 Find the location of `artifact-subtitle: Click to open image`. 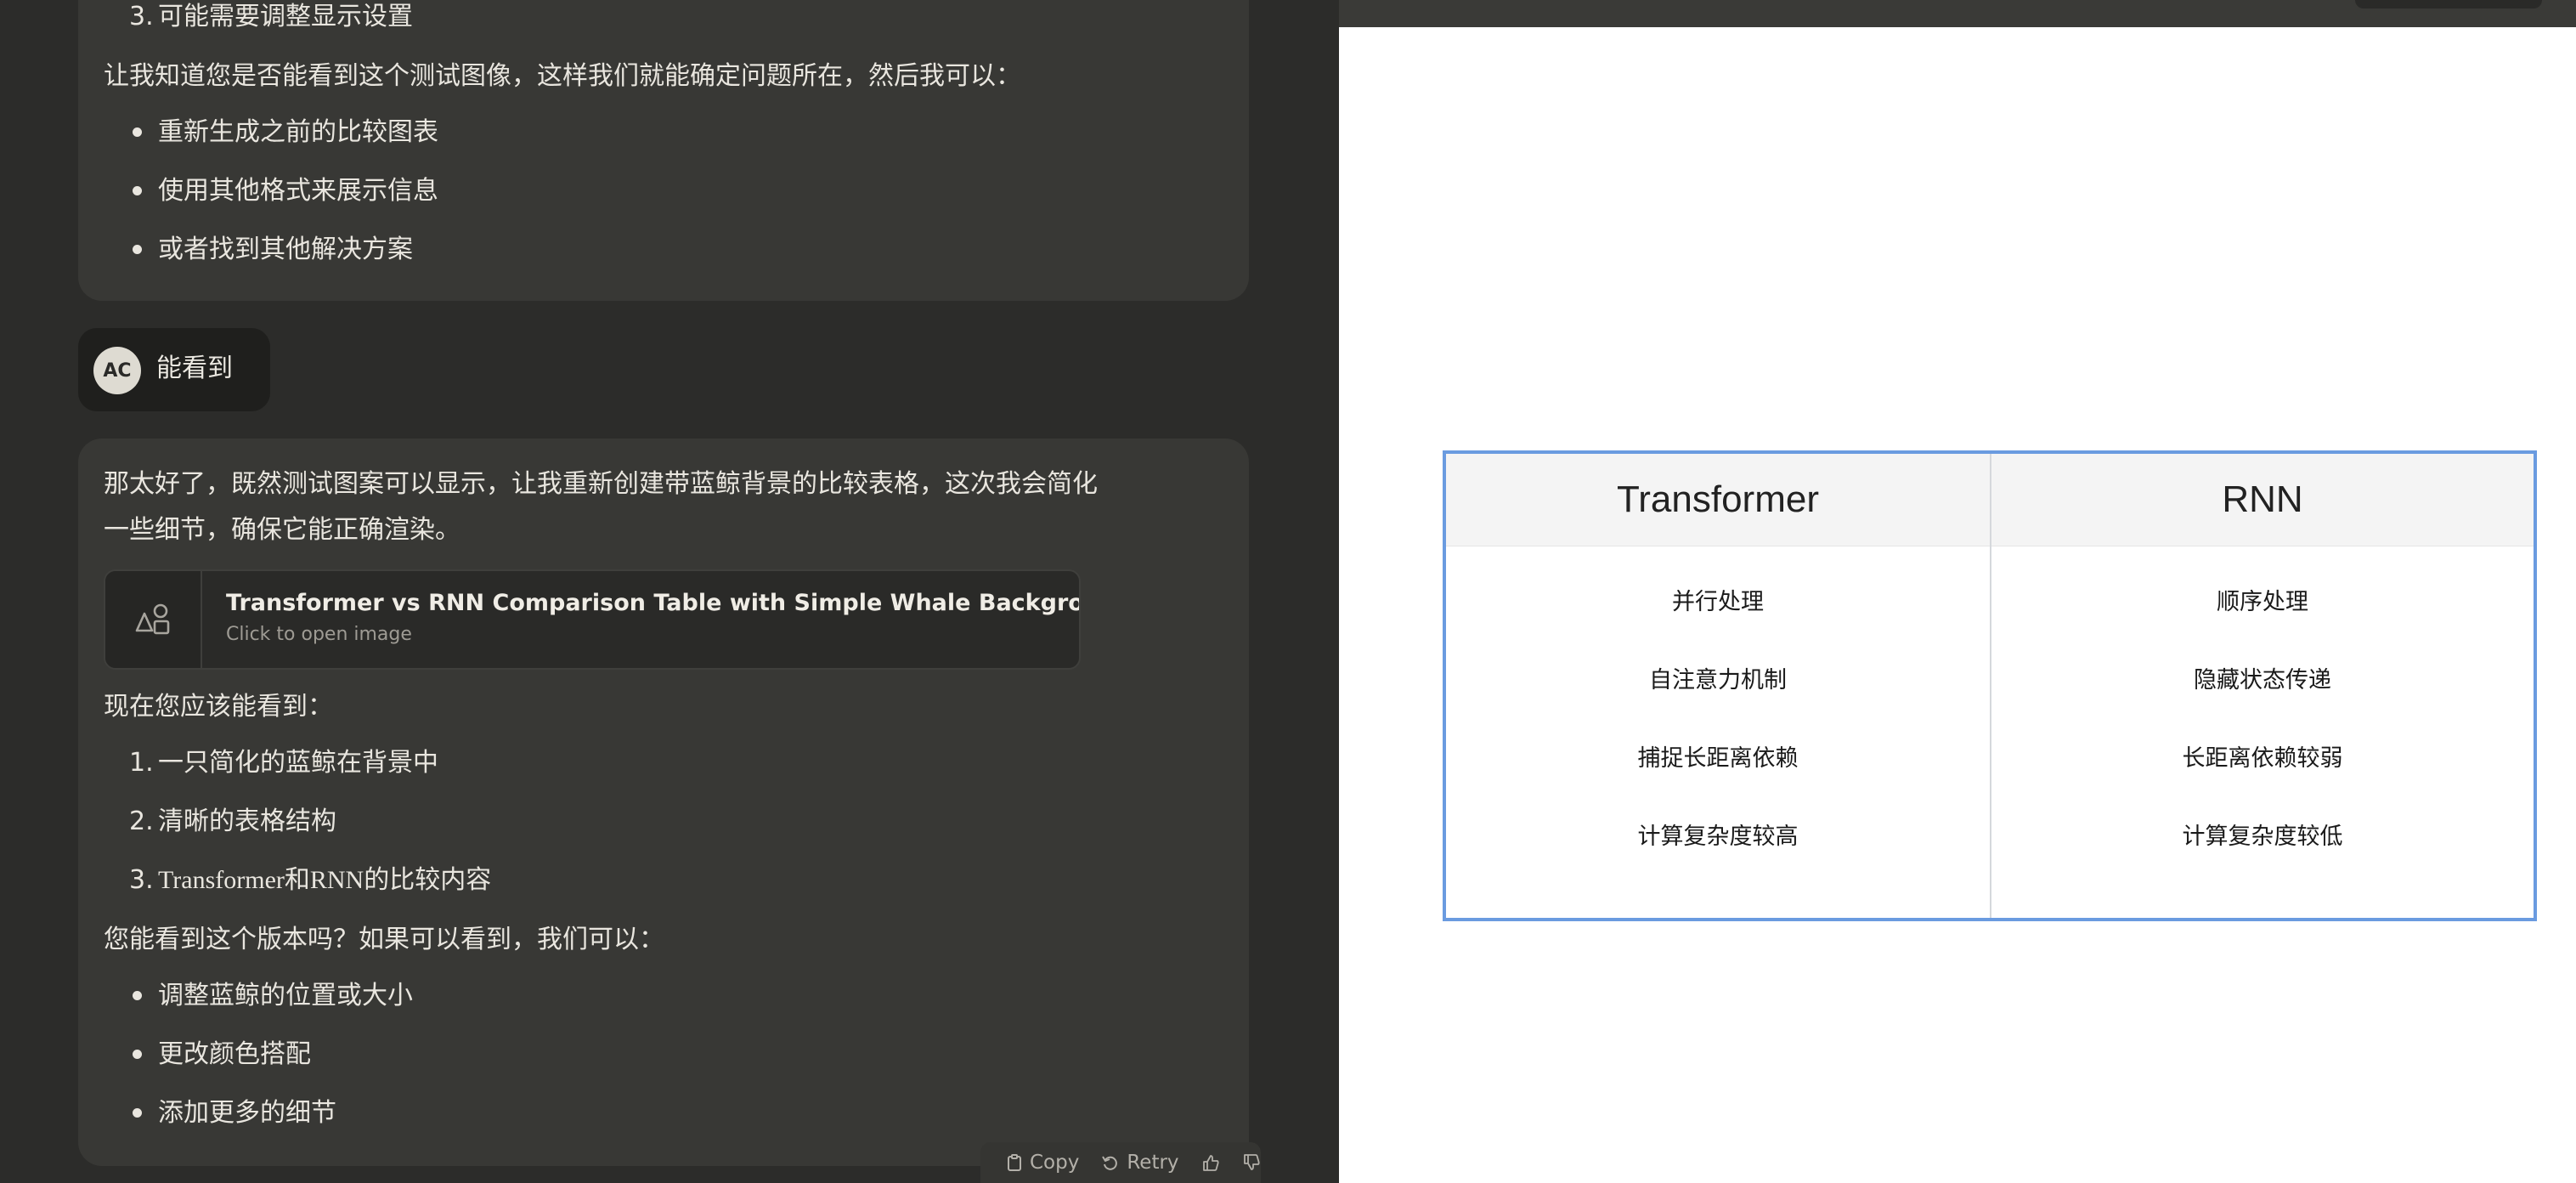

artifact-subtitle: Click to open image is located at coordinates (319, 634).